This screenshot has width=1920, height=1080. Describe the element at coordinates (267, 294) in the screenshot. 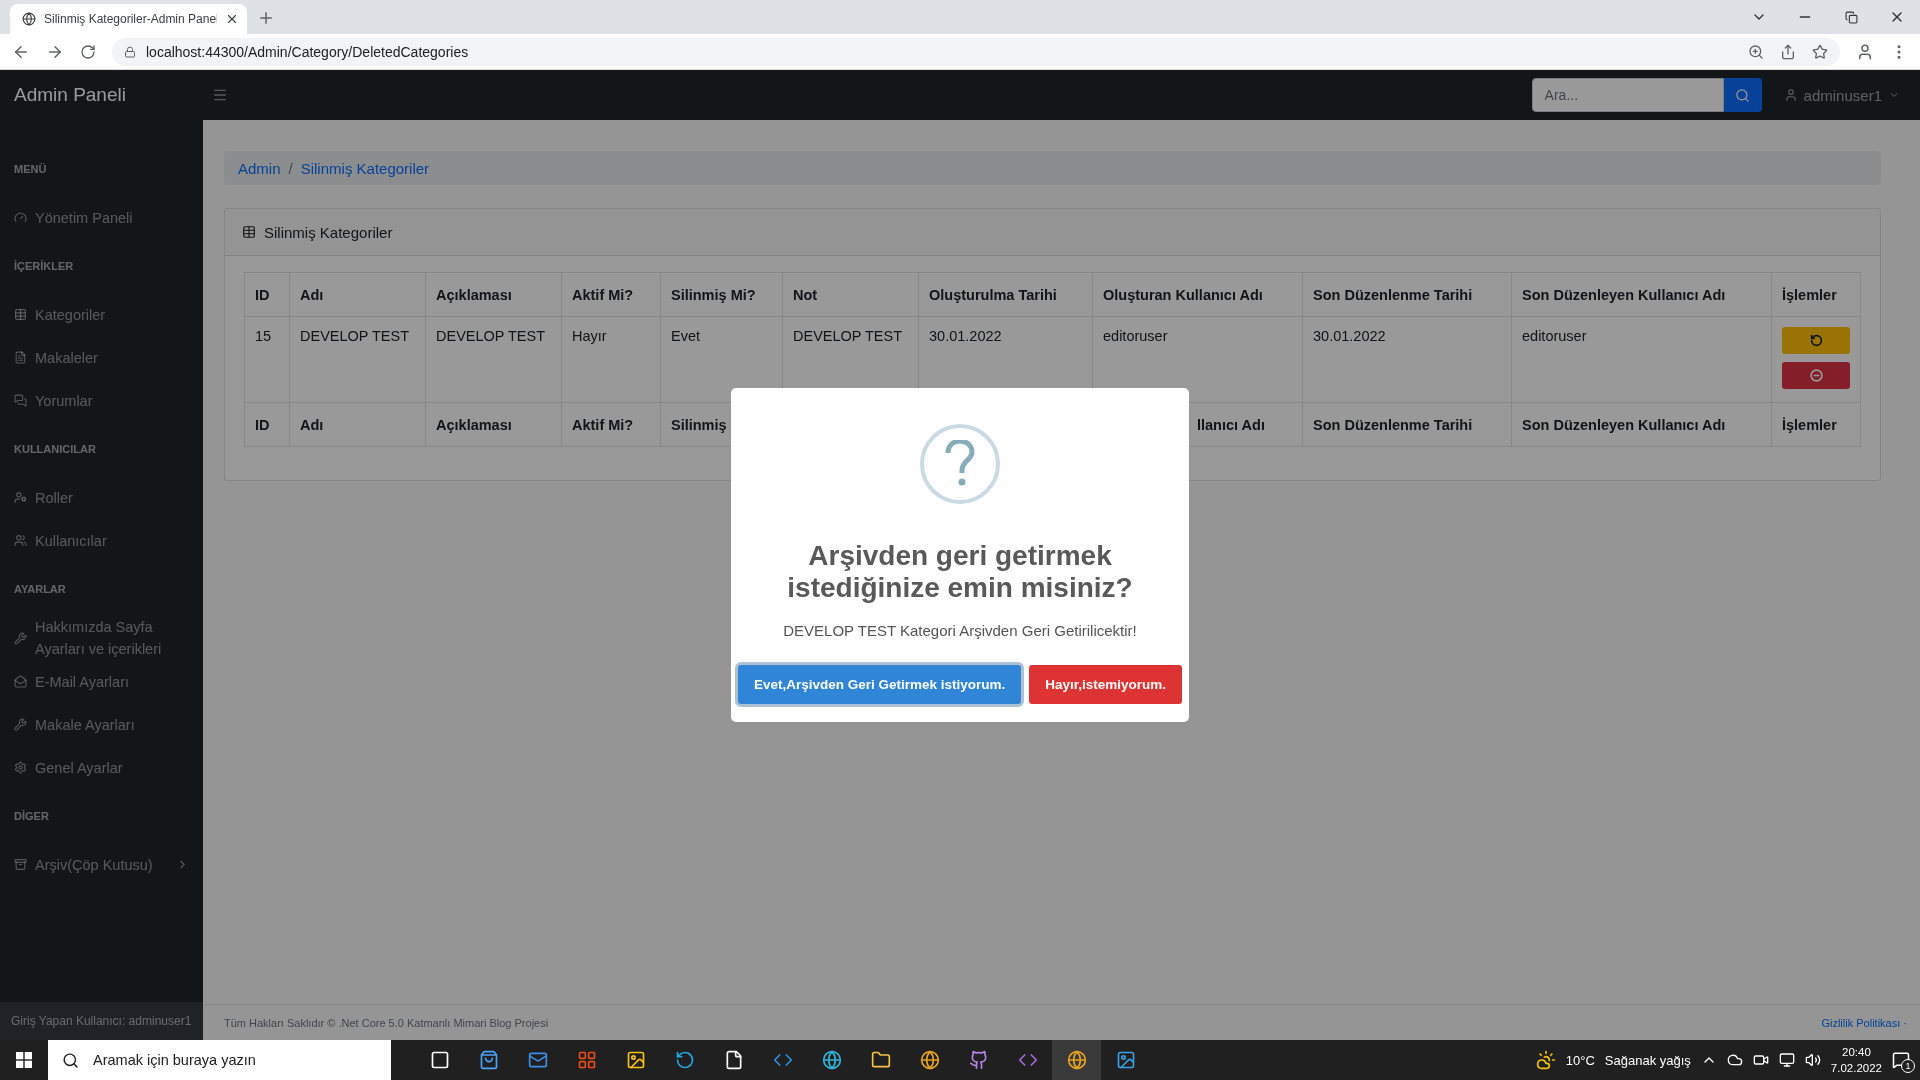

I see `column-header: ID` at that location.